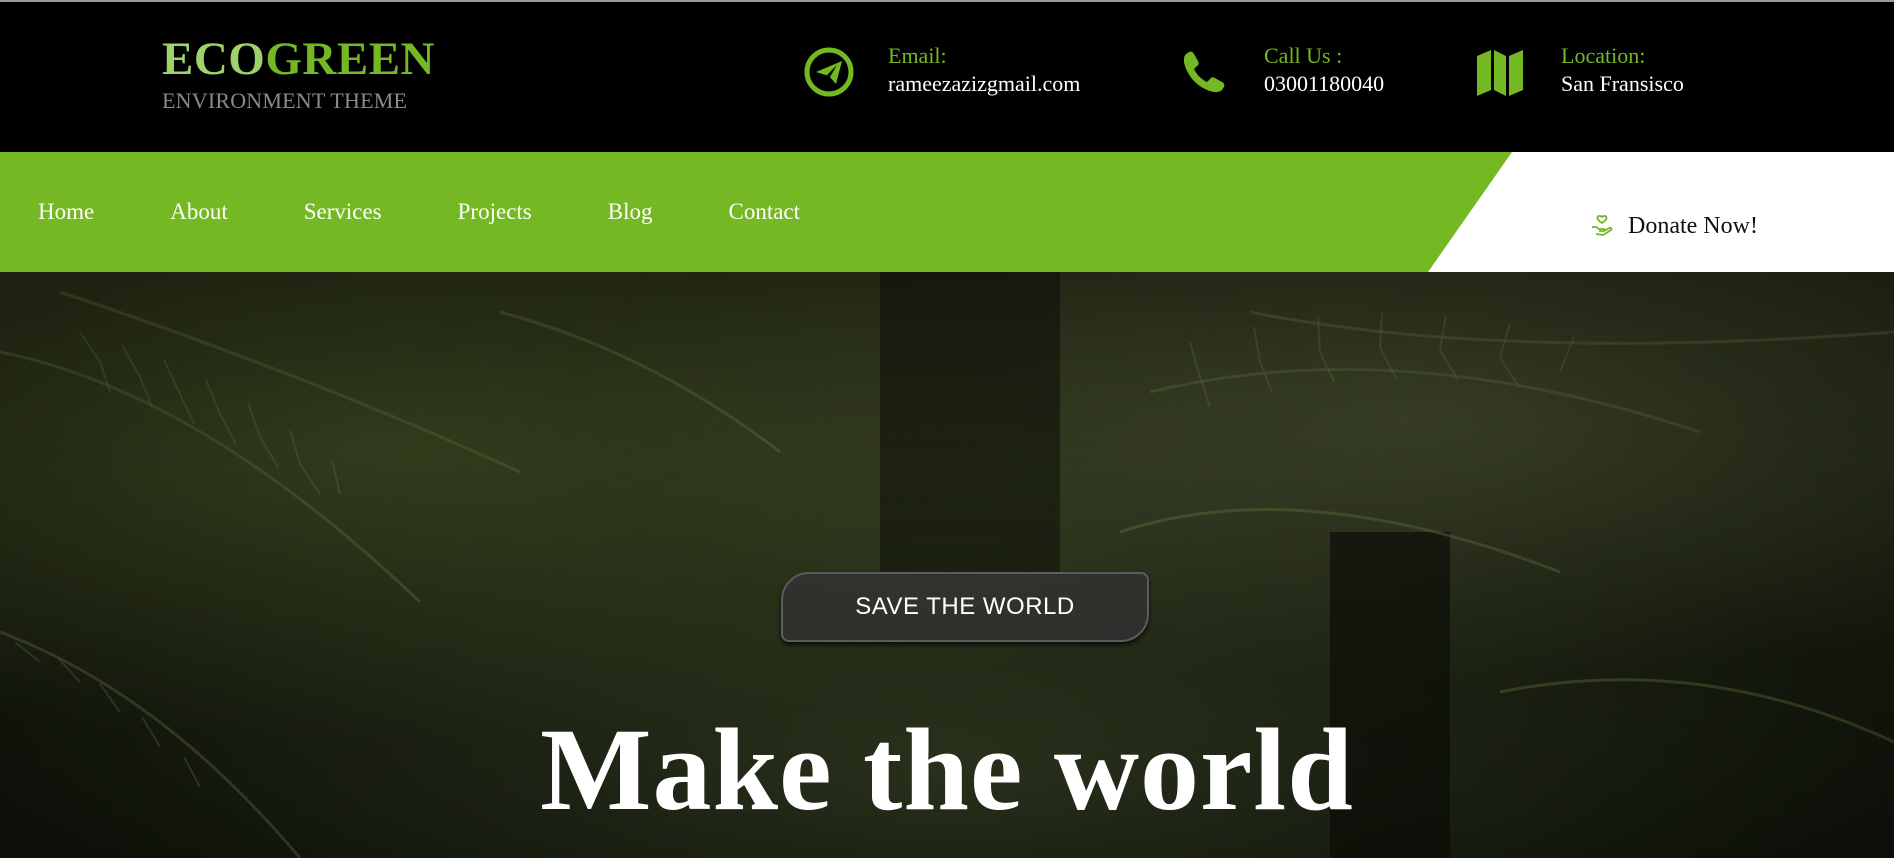  I want to click on paper-plane-icon, so click(829, 72).